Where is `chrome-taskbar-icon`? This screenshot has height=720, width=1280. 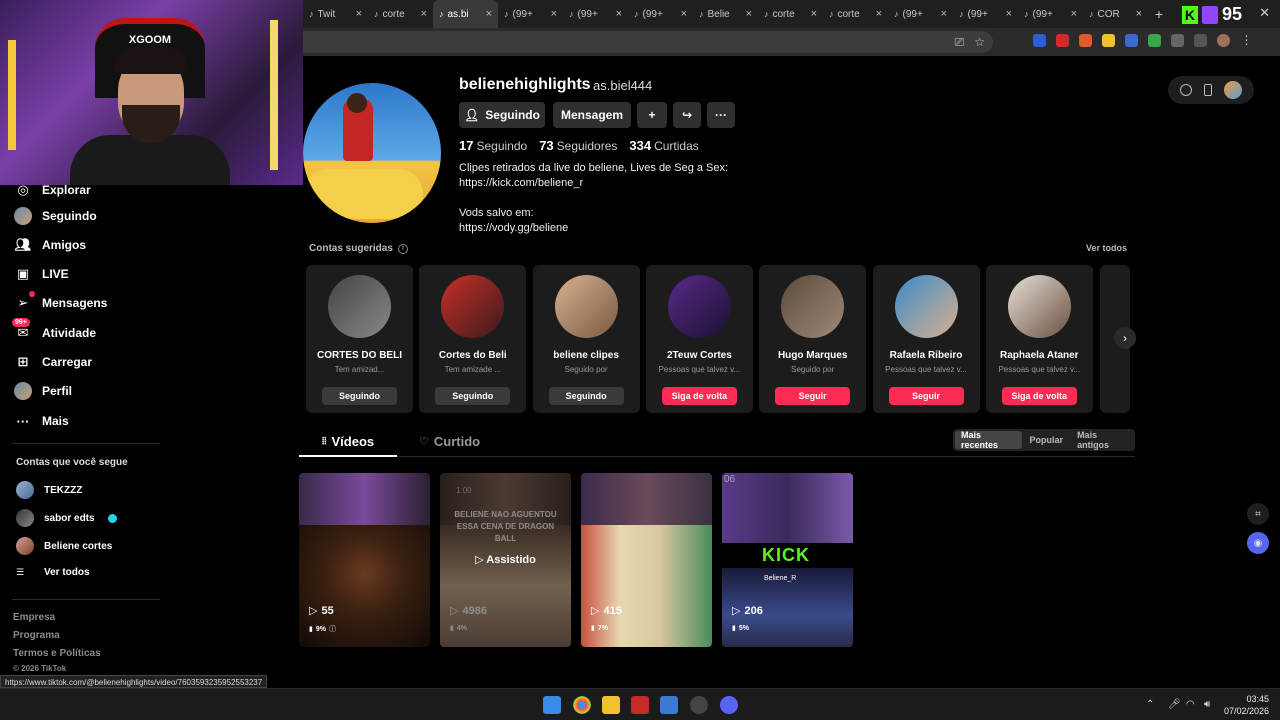
chrome-taskbar-icon is located at coordinates (582, 705).